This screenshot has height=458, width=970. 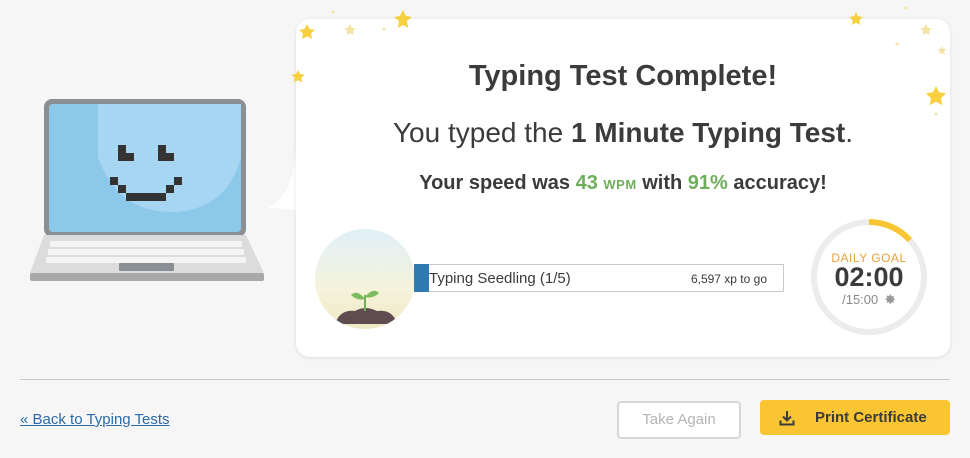 What do you see at coordinates (620, 184) in the screenshot?
I see `wpm-unit: WPM` at bounding box center [620, 184].